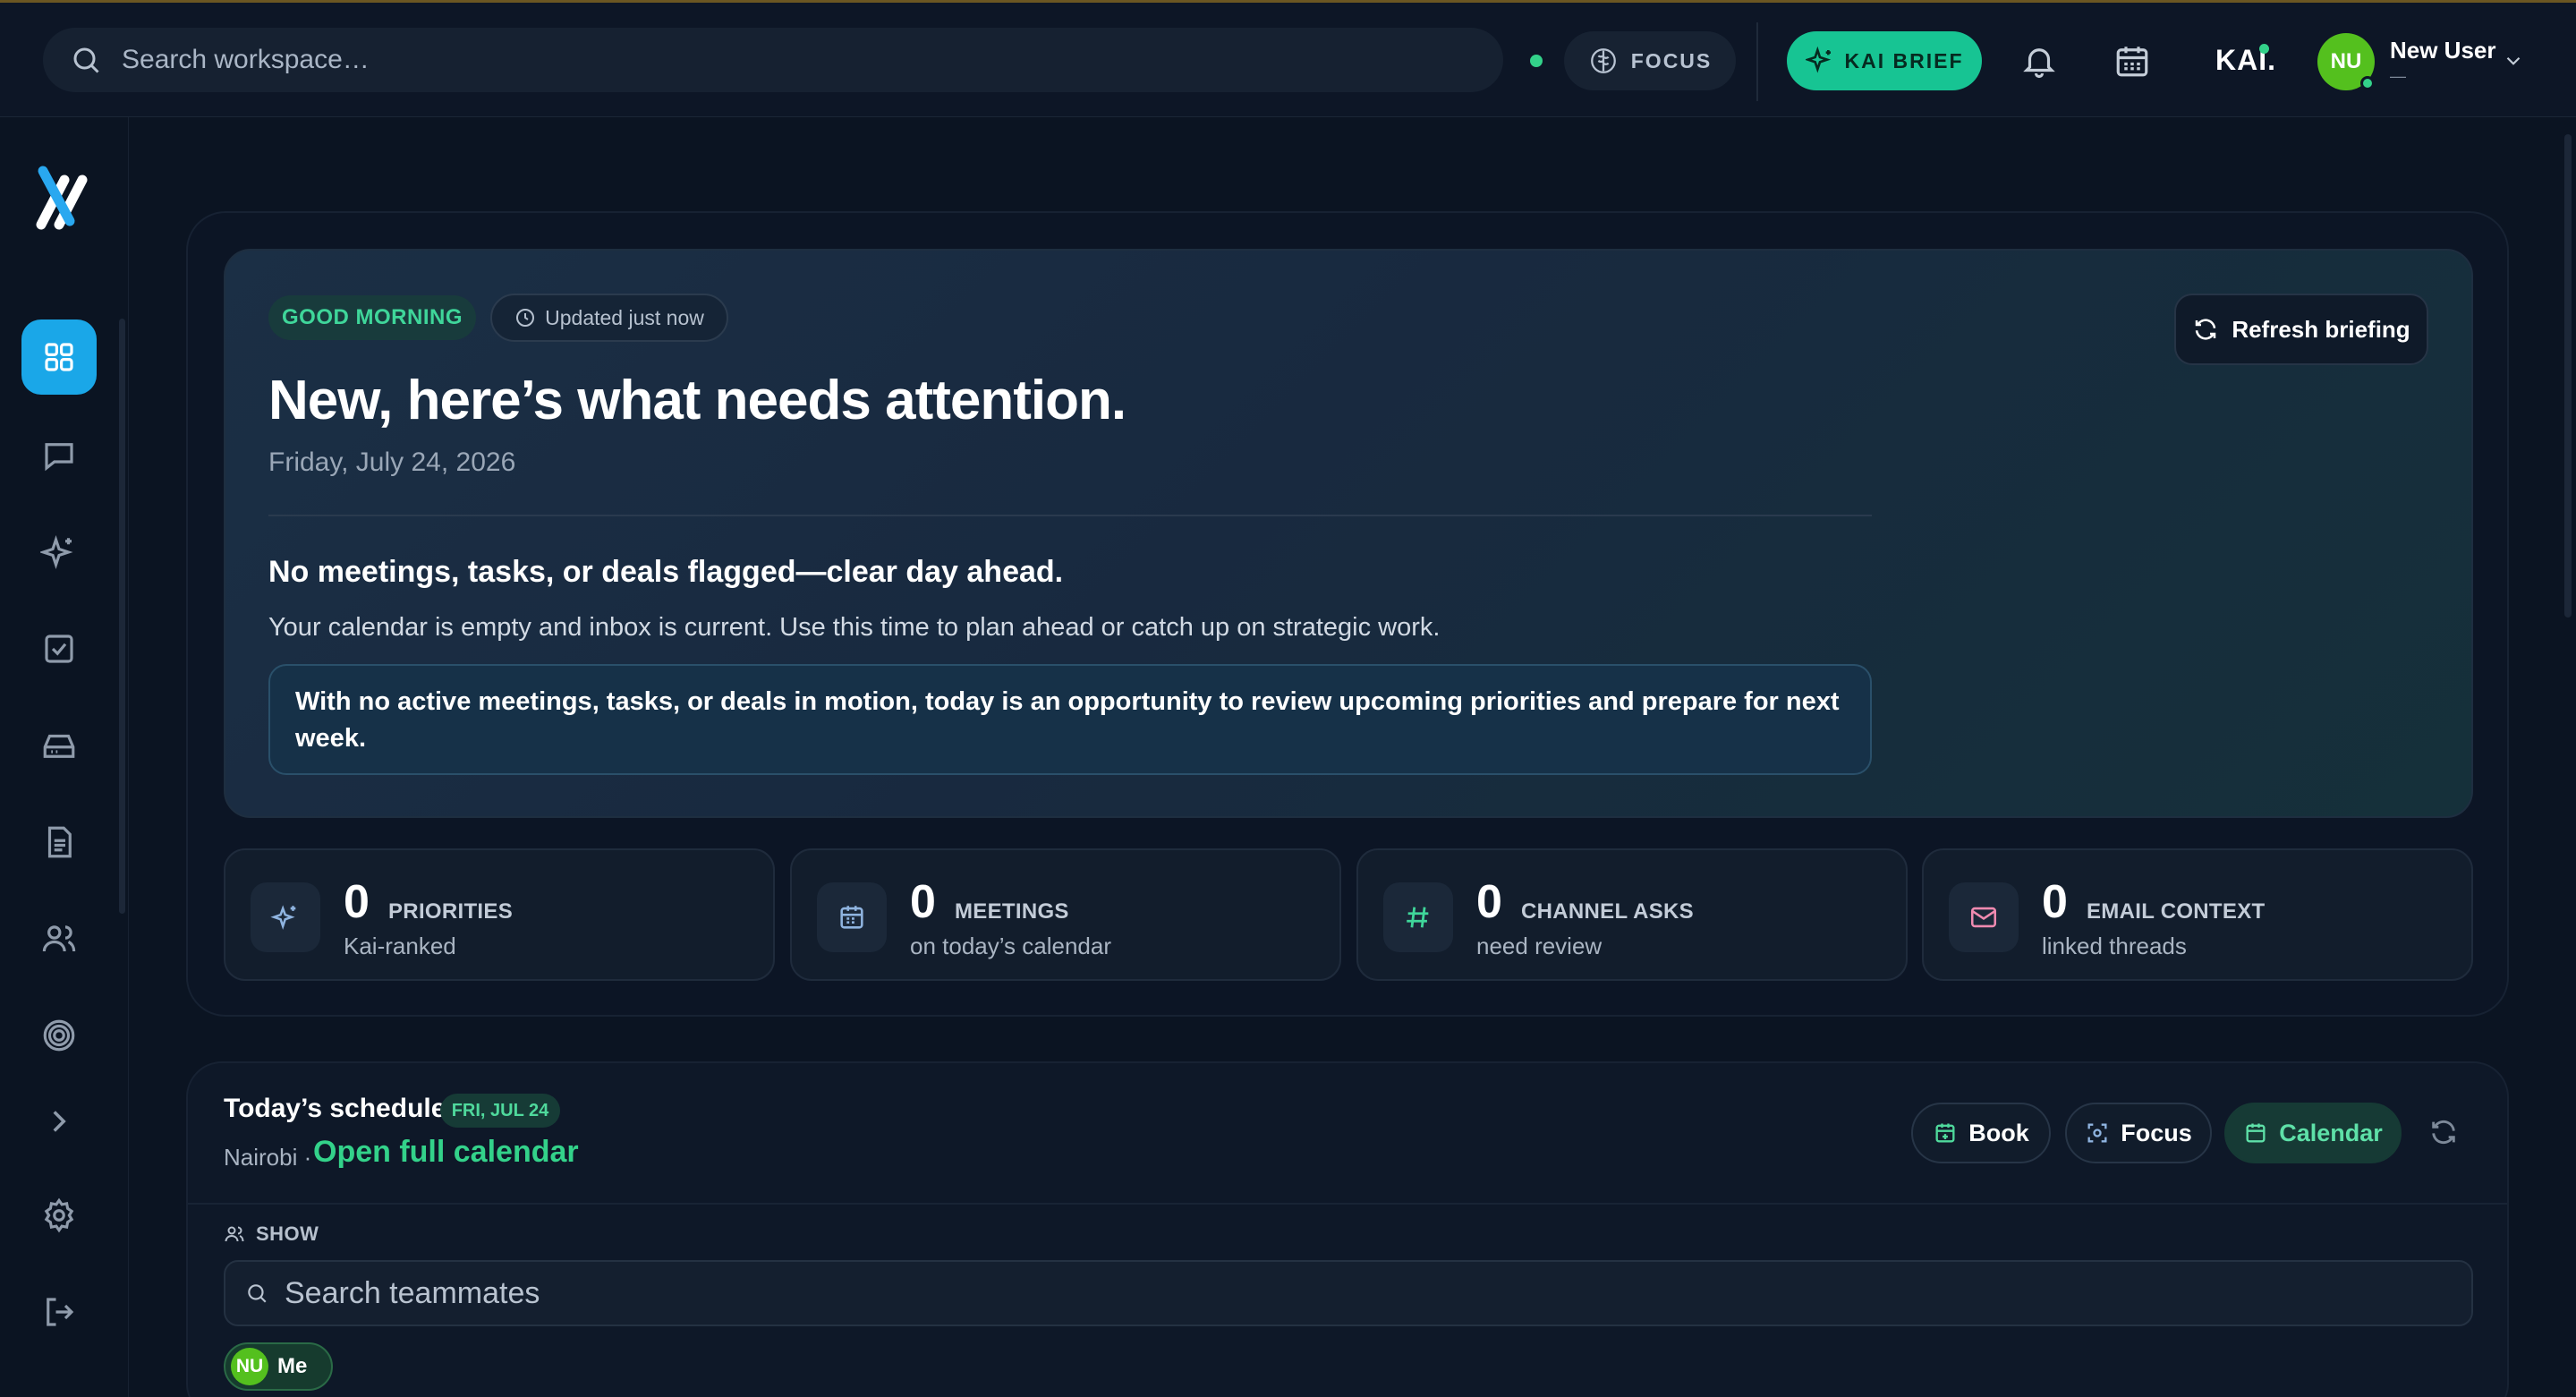  I want to click on chat-icon, so click(59, 458).